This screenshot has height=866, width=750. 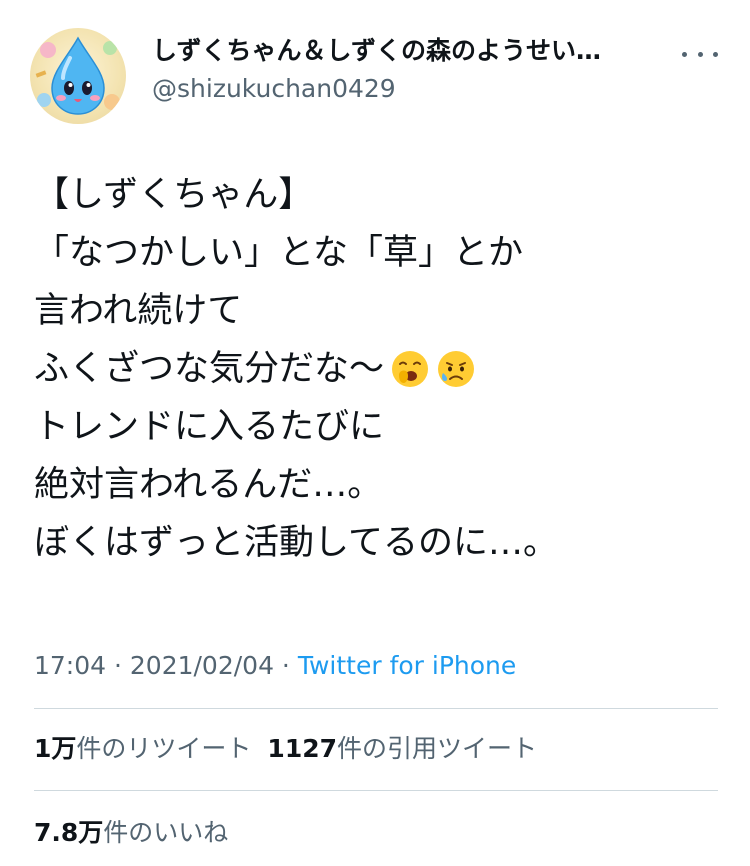 What do you see at coordinates (202, 665) in the screenshot?
I see `tweet-date: 2021/02/04` at bounding box center [202, 665].